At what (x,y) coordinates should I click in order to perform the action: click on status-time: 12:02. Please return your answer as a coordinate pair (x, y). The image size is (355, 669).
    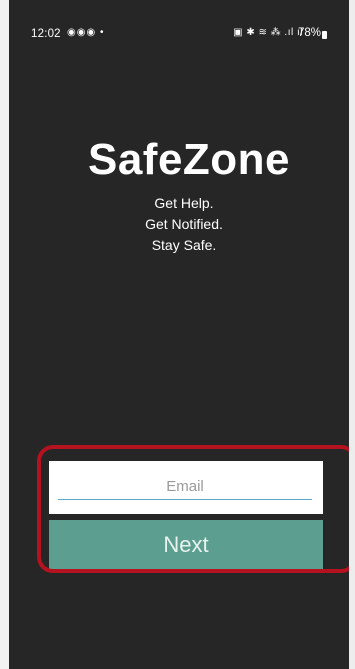
    Looking at the image, I should click on (46, 34).